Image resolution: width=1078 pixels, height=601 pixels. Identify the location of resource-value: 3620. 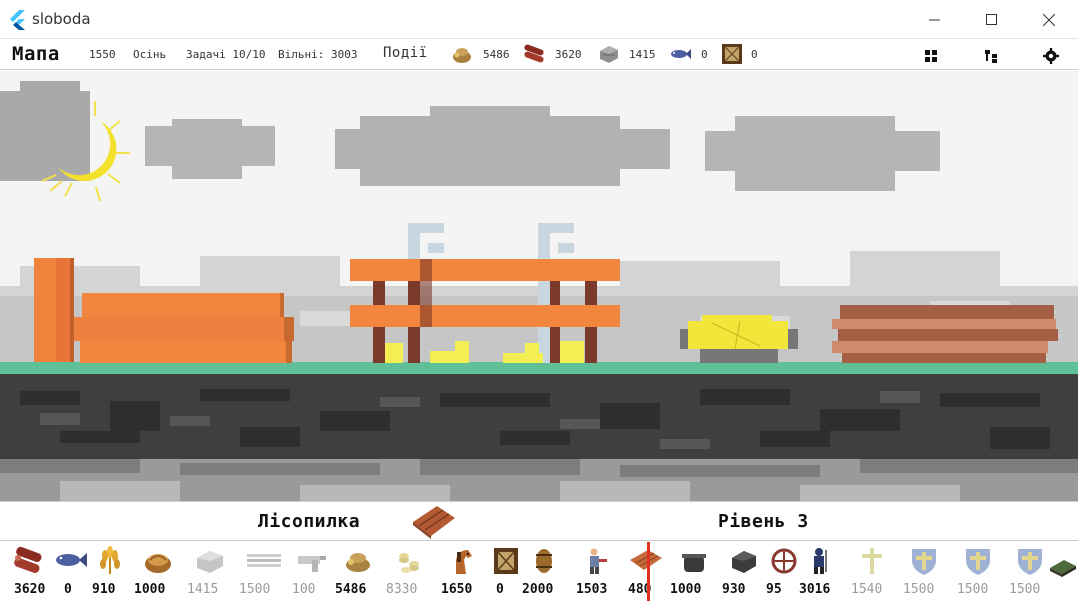
(568, 54).